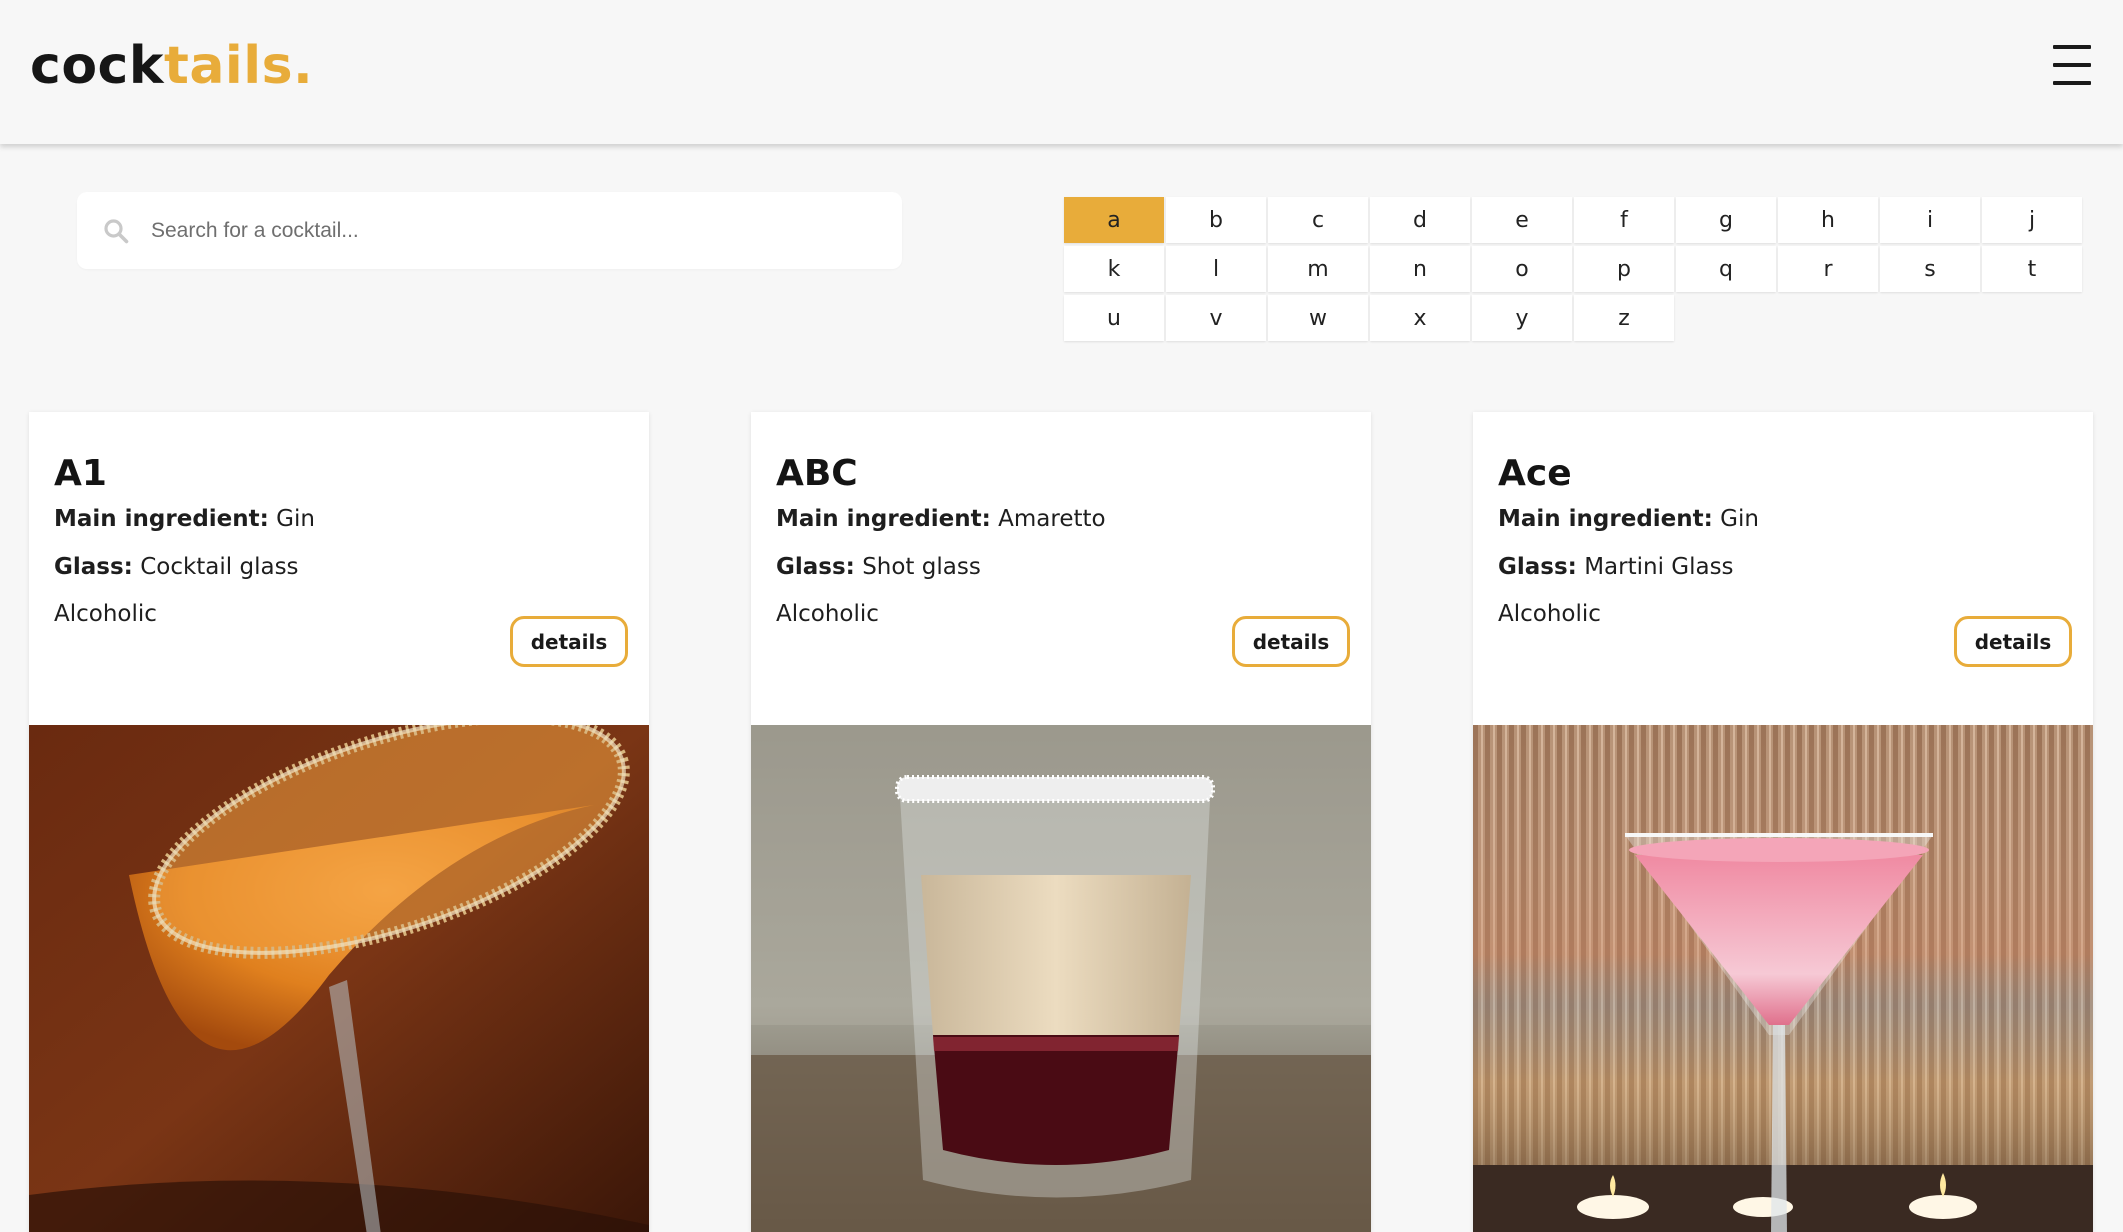 This screenshot has height=1232, width=2123. I want to click on logo-text-accent: tails., so click(238, 66).